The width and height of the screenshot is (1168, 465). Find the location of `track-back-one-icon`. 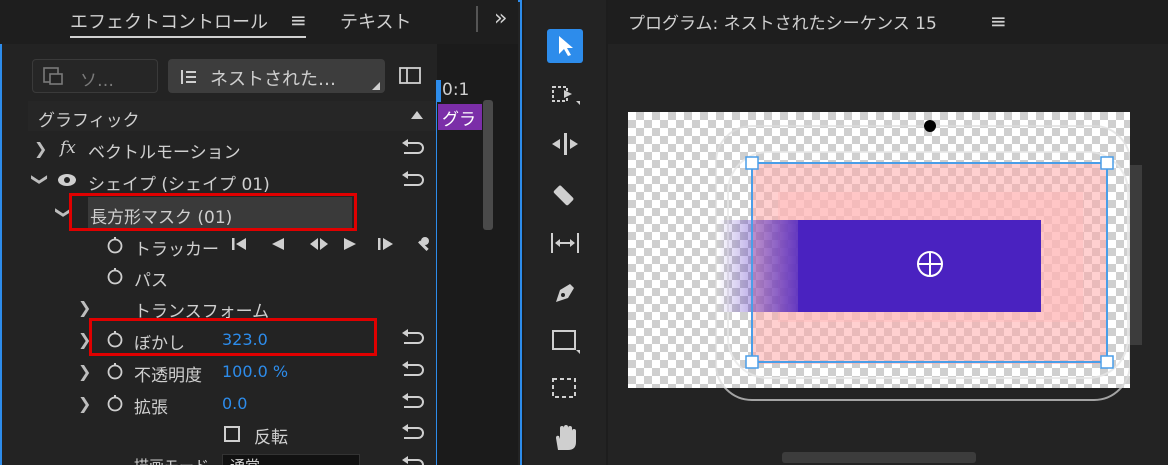

track-back-one-icon is located at coordinates (239, 244).